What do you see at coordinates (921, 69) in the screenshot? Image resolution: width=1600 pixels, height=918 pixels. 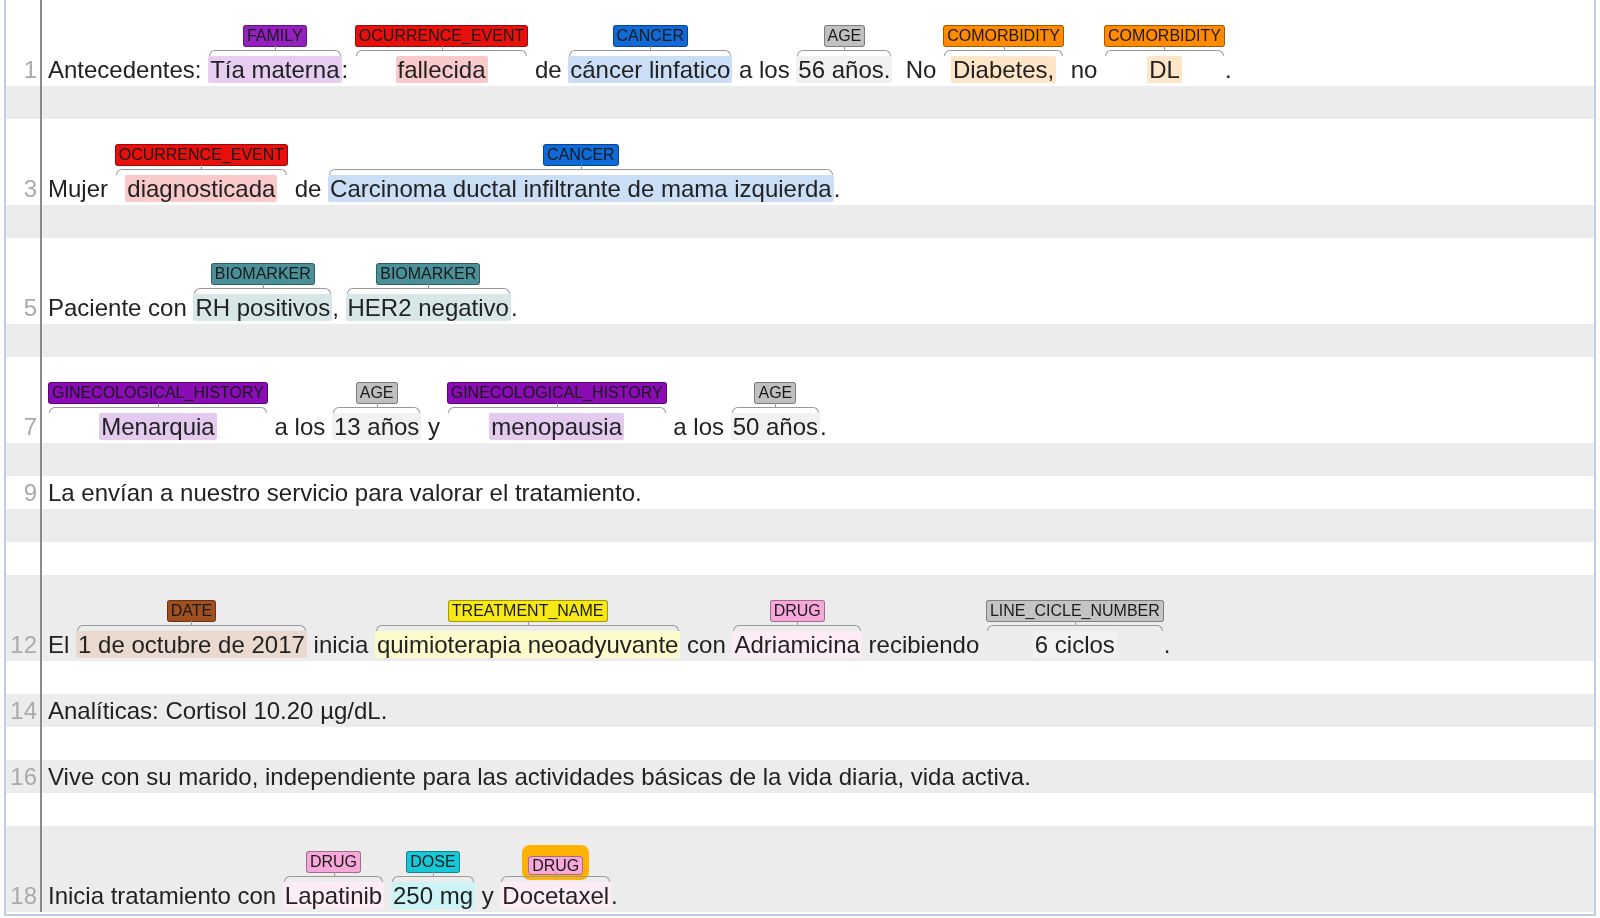 I see `sentence-text: No` at bounding box center [921, 69].